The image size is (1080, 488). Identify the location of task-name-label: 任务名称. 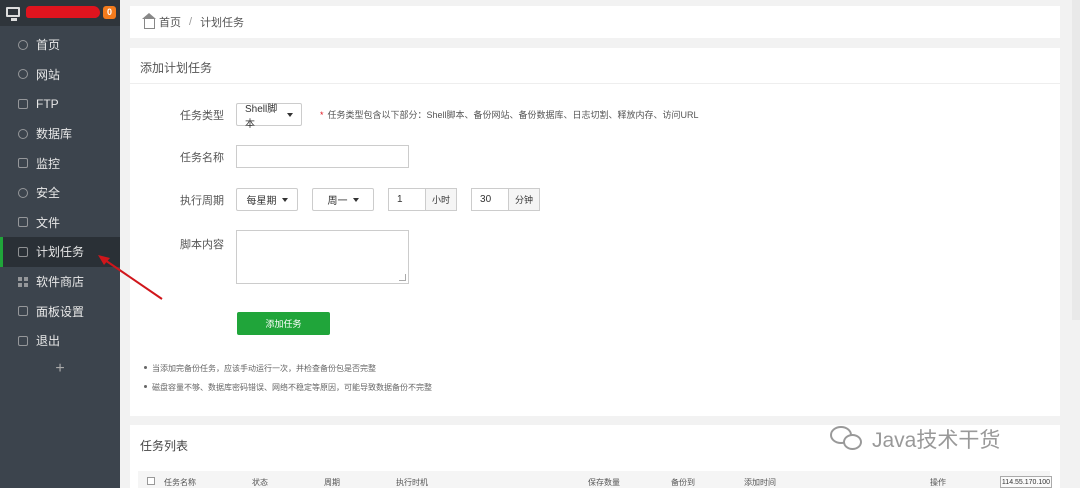
(202, 157).